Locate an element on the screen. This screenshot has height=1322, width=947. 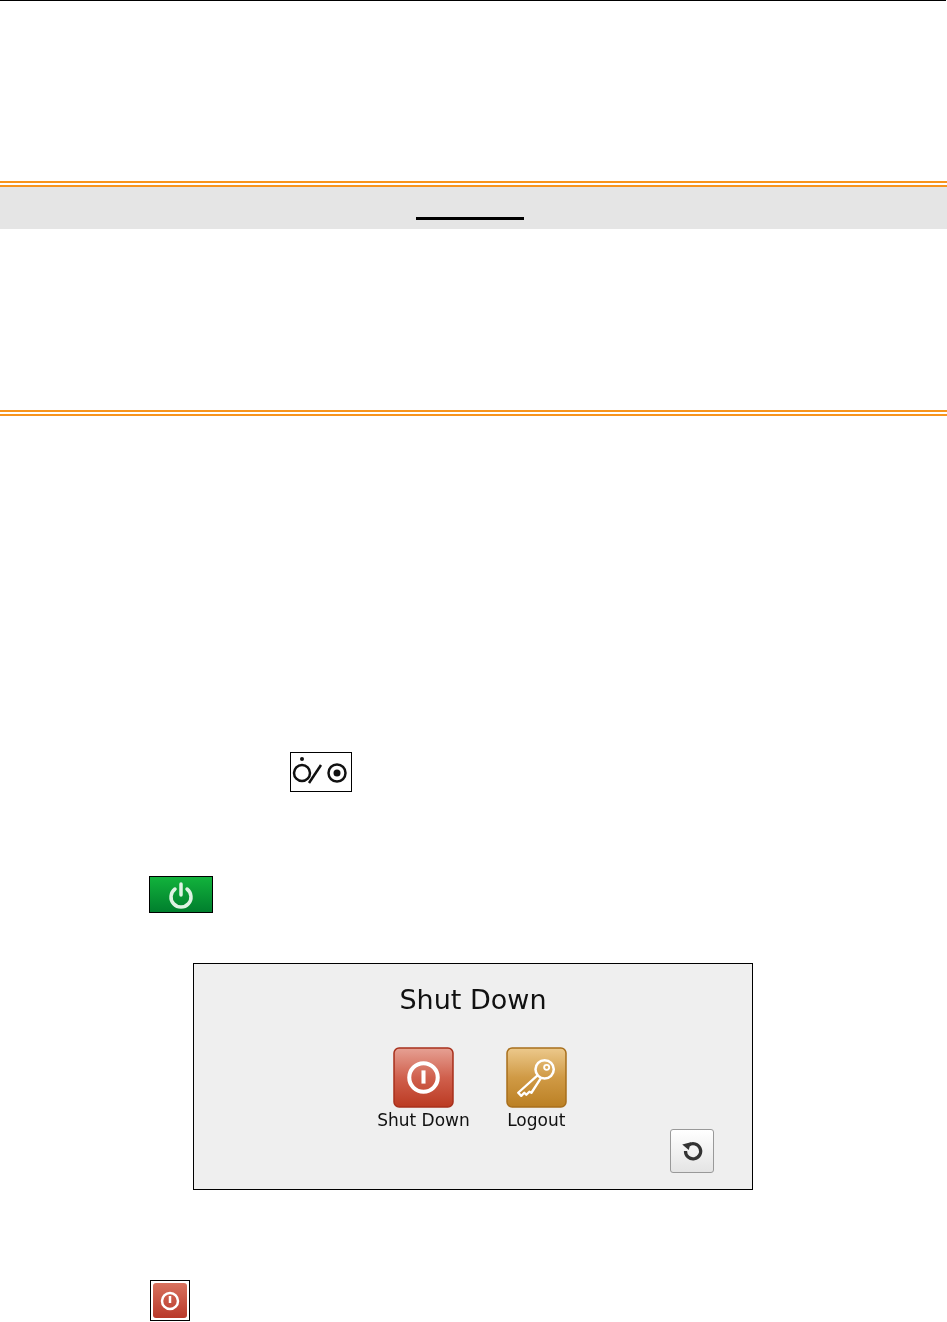
key-icon is located at coordinates (536, 1077).